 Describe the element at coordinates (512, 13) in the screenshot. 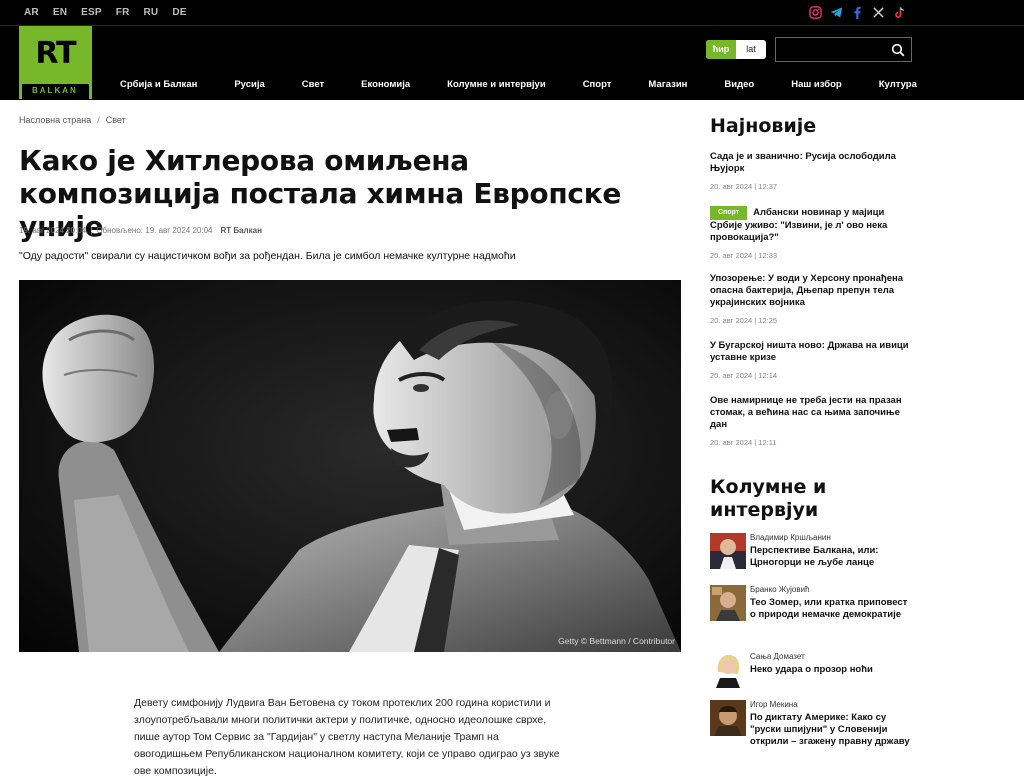

I see `language-bar: AR EN ESP FR RU DE` at that location.